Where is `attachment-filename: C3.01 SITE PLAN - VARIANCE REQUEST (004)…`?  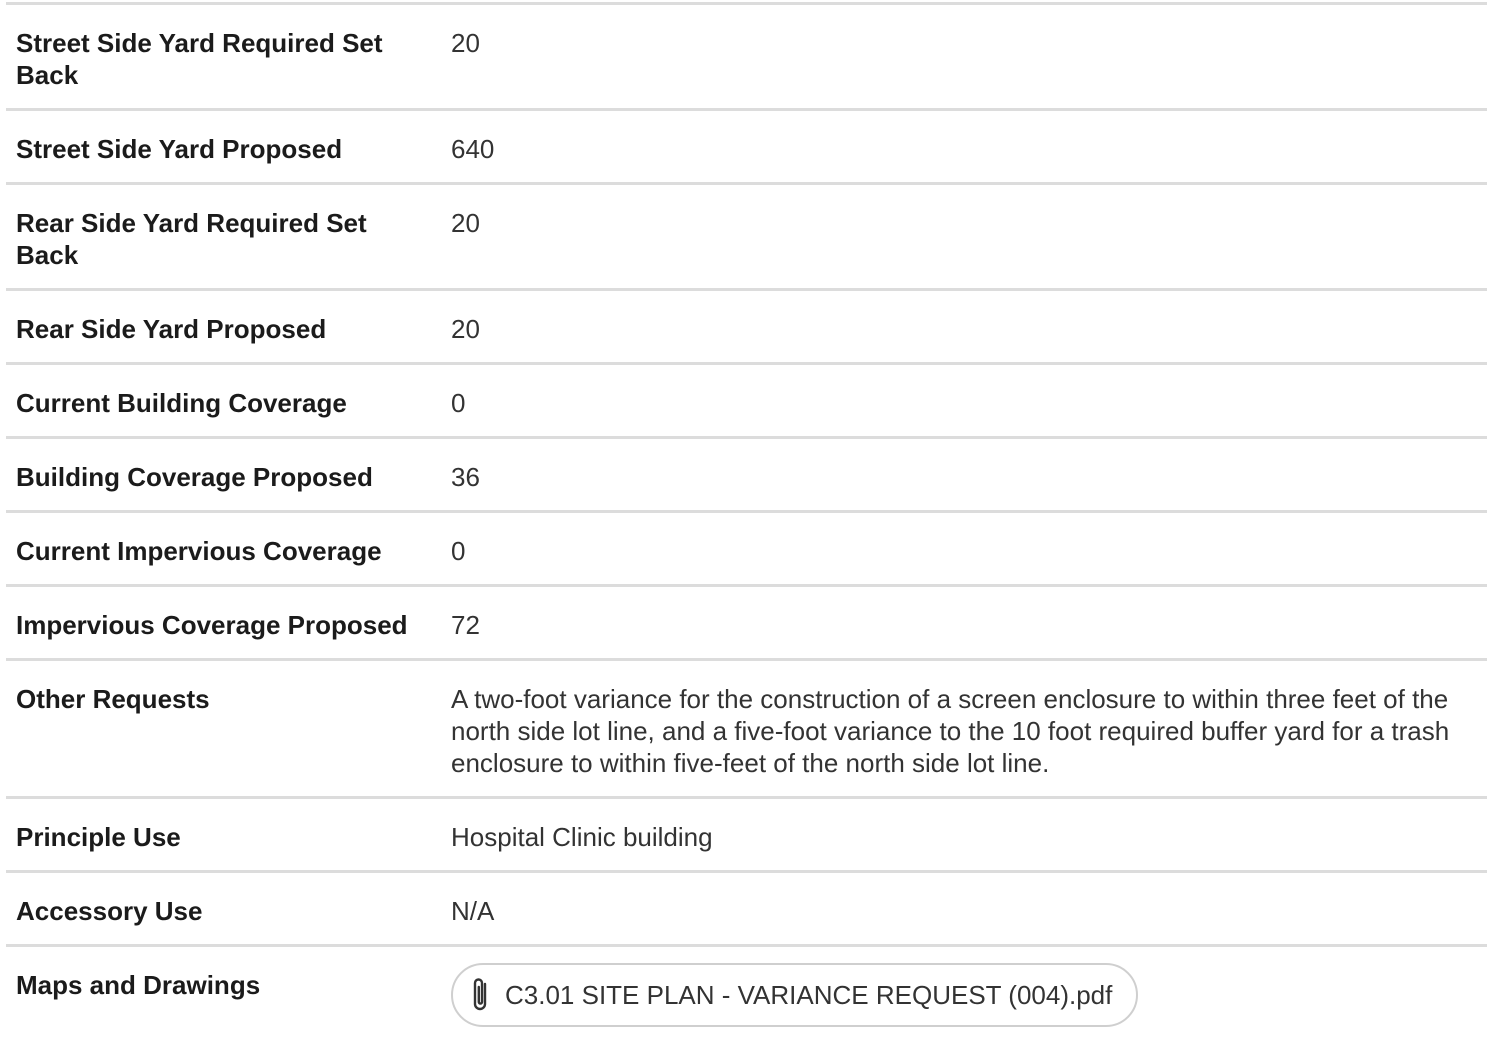
attachment-filename: C3.01 SITE PLAN - VARIANCE REQUEST (004)… is located at coordinates (809, 995).